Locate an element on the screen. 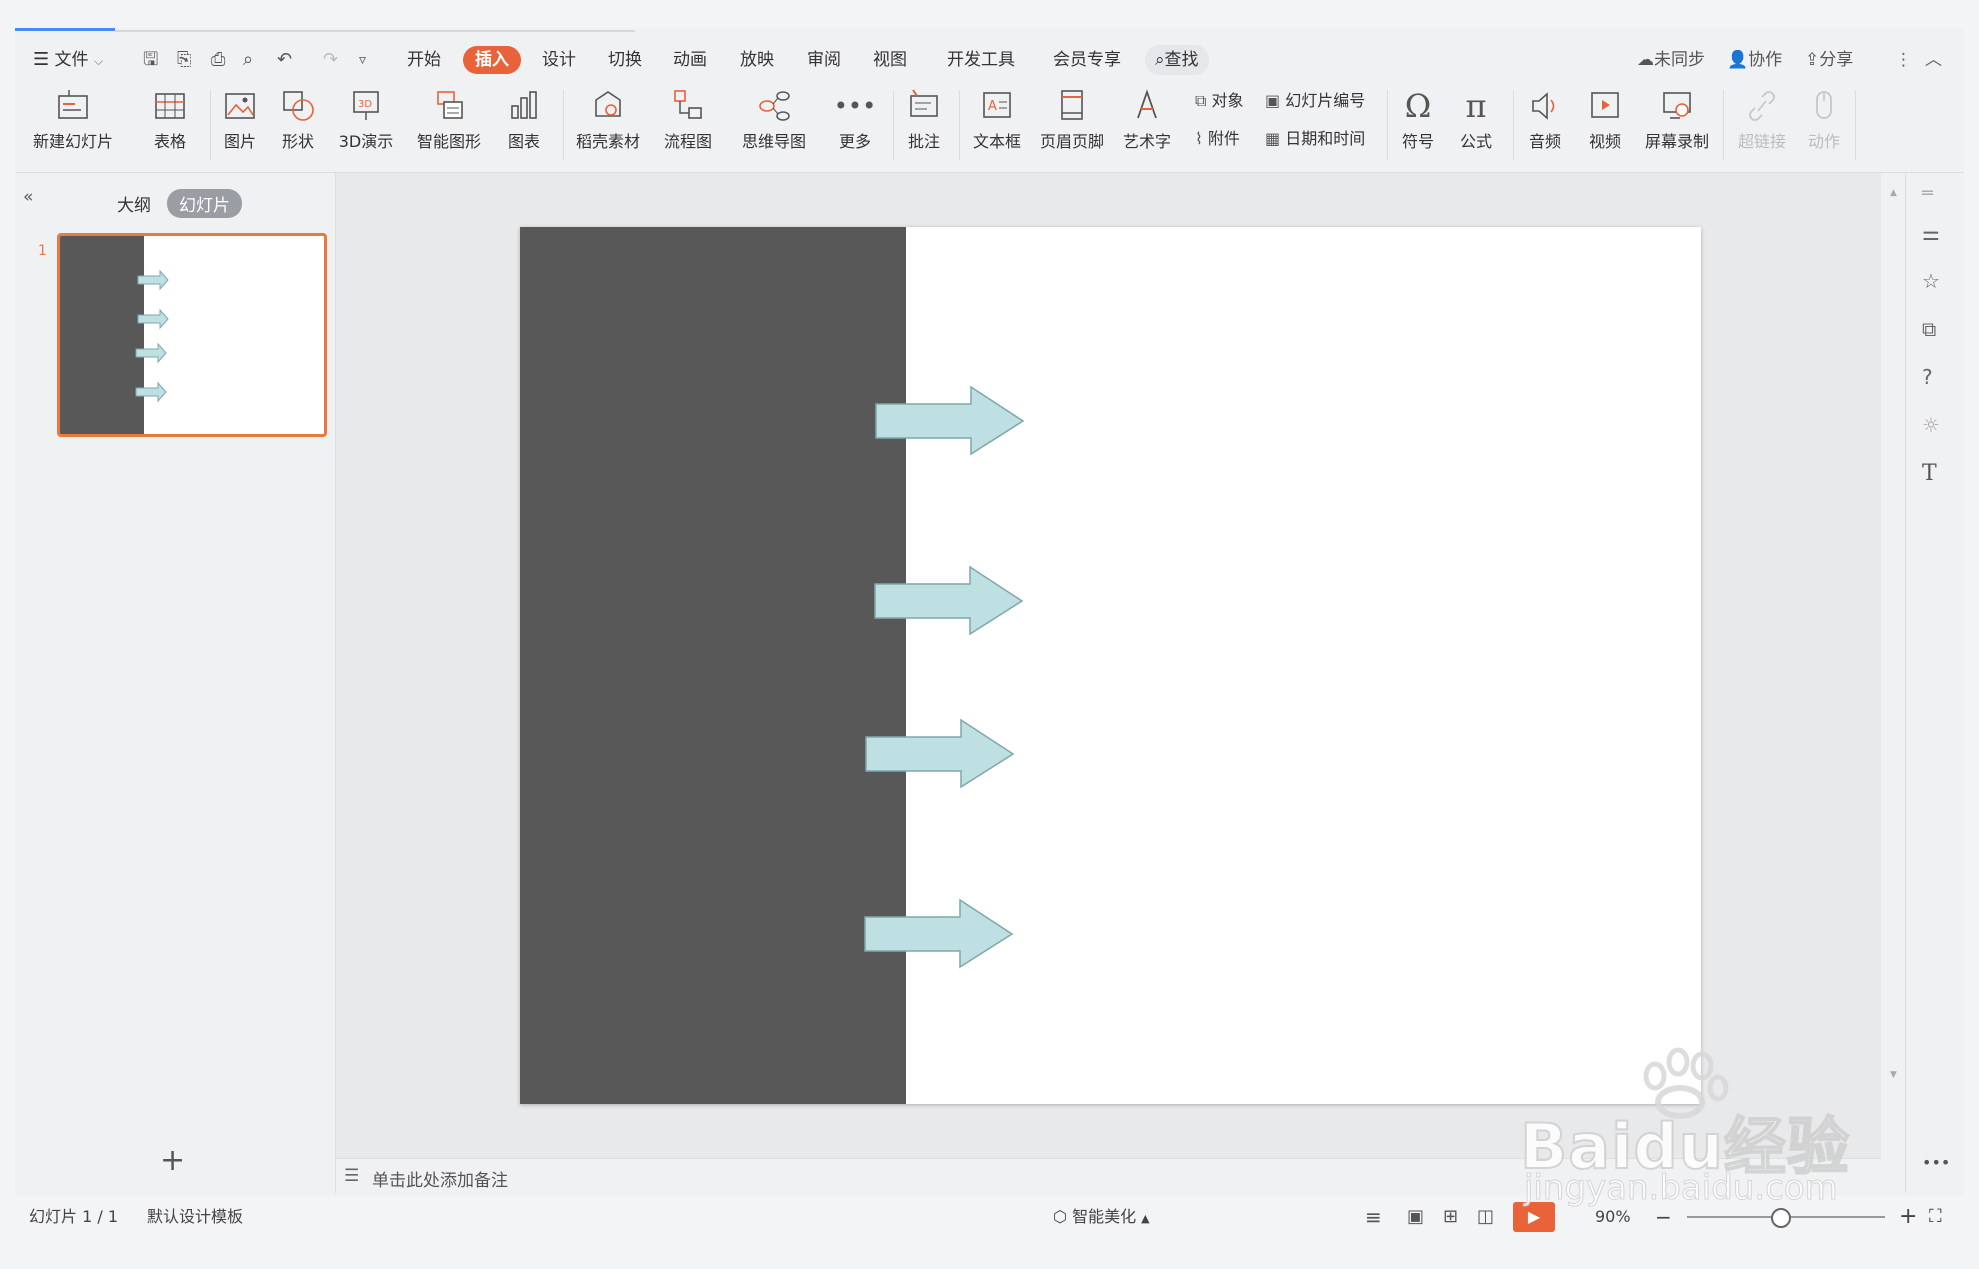 The image size is (1979, 1269). save-icon: 🖫 is located at coordinates (150, 60).